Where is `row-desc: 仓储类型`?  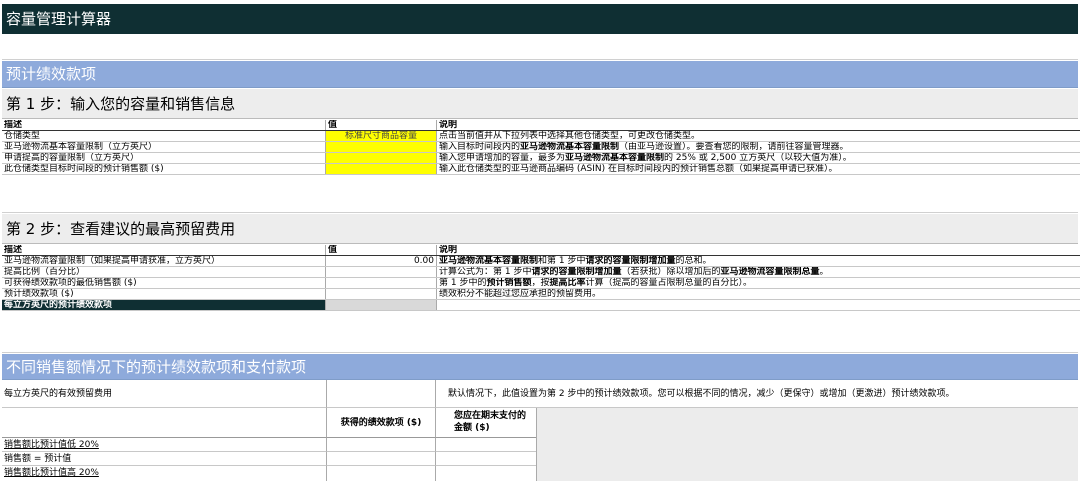 row-desc: 仓储类型 is located at coordinates (164, 136).